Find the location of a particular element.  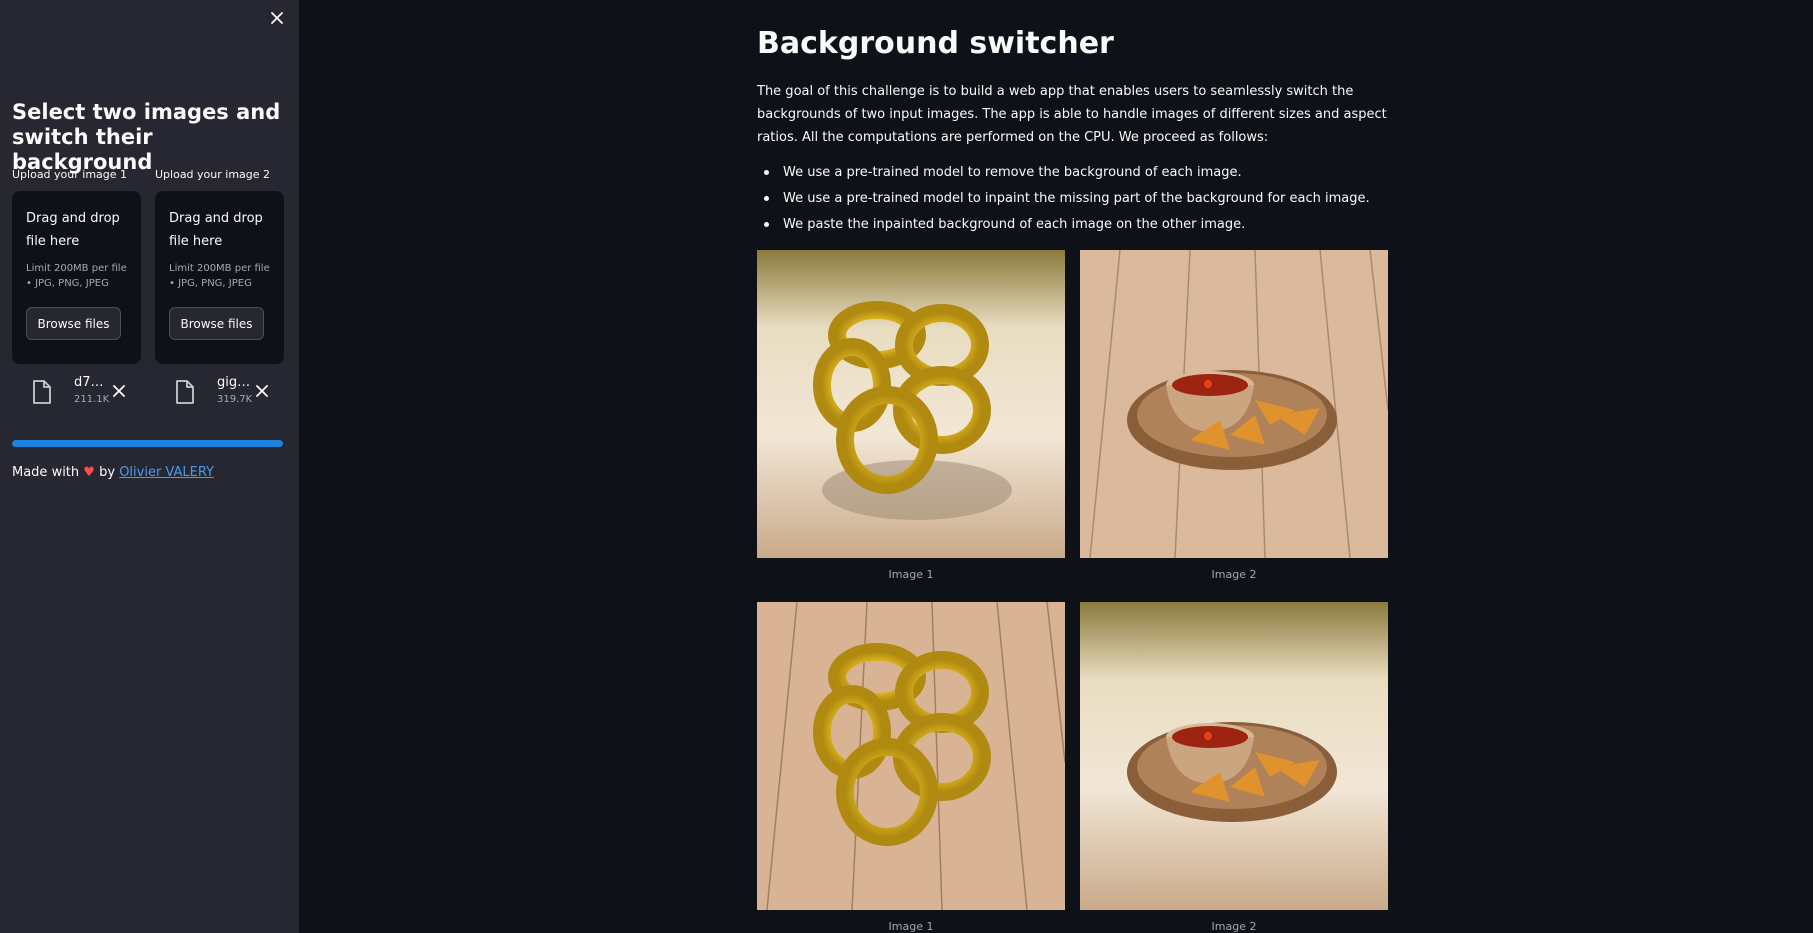

footer: Made with ♥ by Olivier VALERY is located at coordinates (113, 472).